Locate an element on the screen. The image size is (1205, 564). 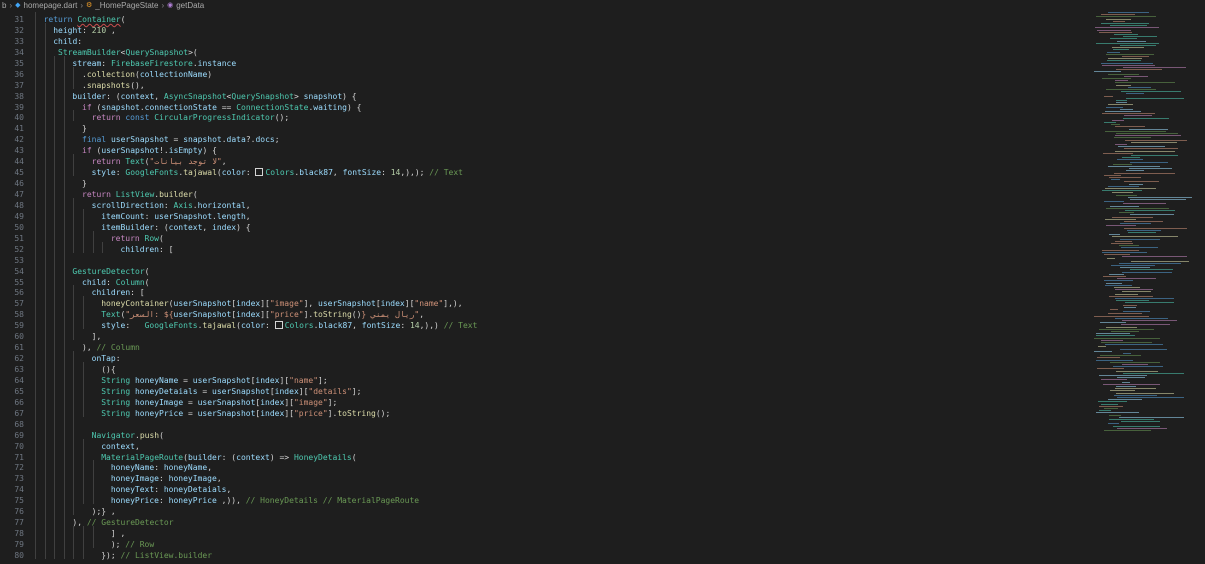
code-line: 46 } is located at coordinates (542, 182).